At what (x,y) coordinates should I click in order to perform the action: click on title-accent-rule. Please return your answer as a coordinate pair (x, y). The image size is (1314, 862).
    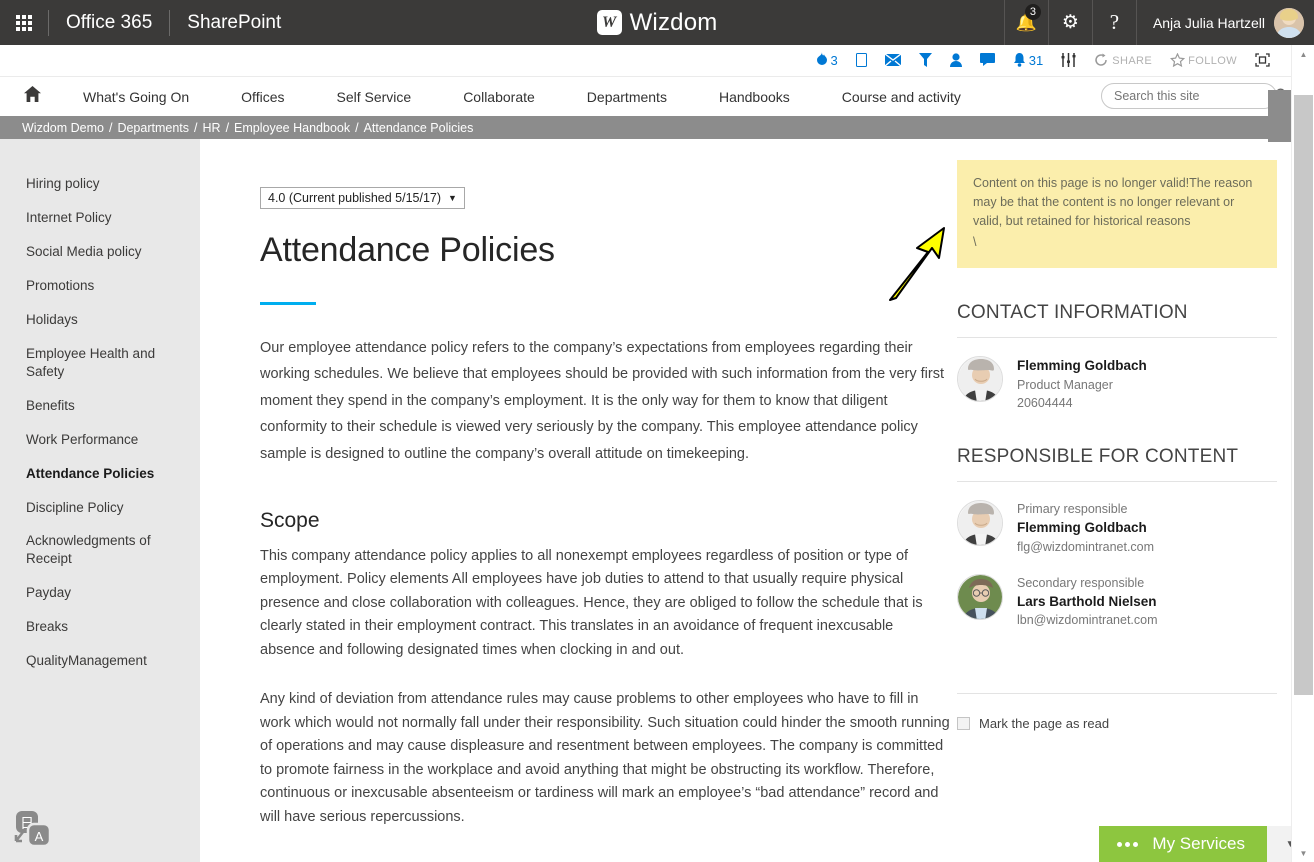
    Looking at the image, I should click on (288, 303).